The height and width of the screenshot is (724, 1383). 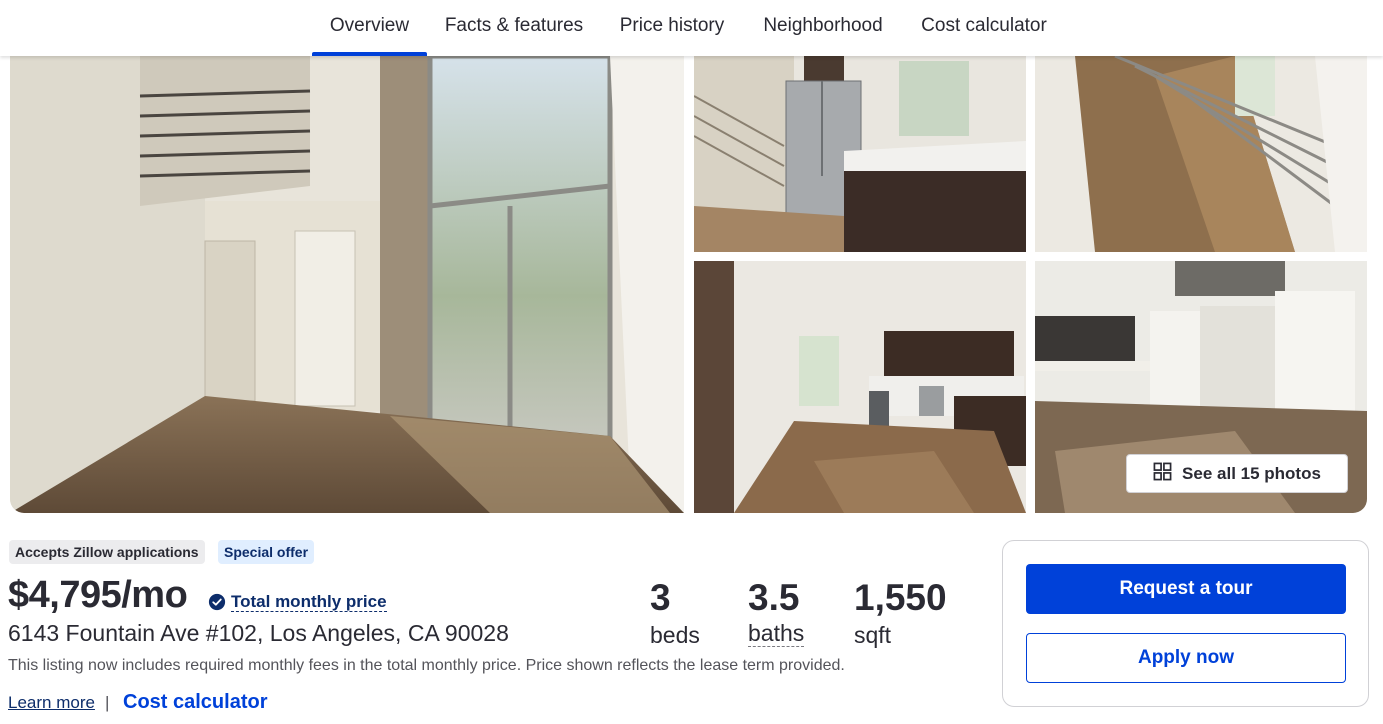 What do you see at coordinates (675, 635) in the screenshot?
I see `beds-label: beds` at bounding box center [675, 635].